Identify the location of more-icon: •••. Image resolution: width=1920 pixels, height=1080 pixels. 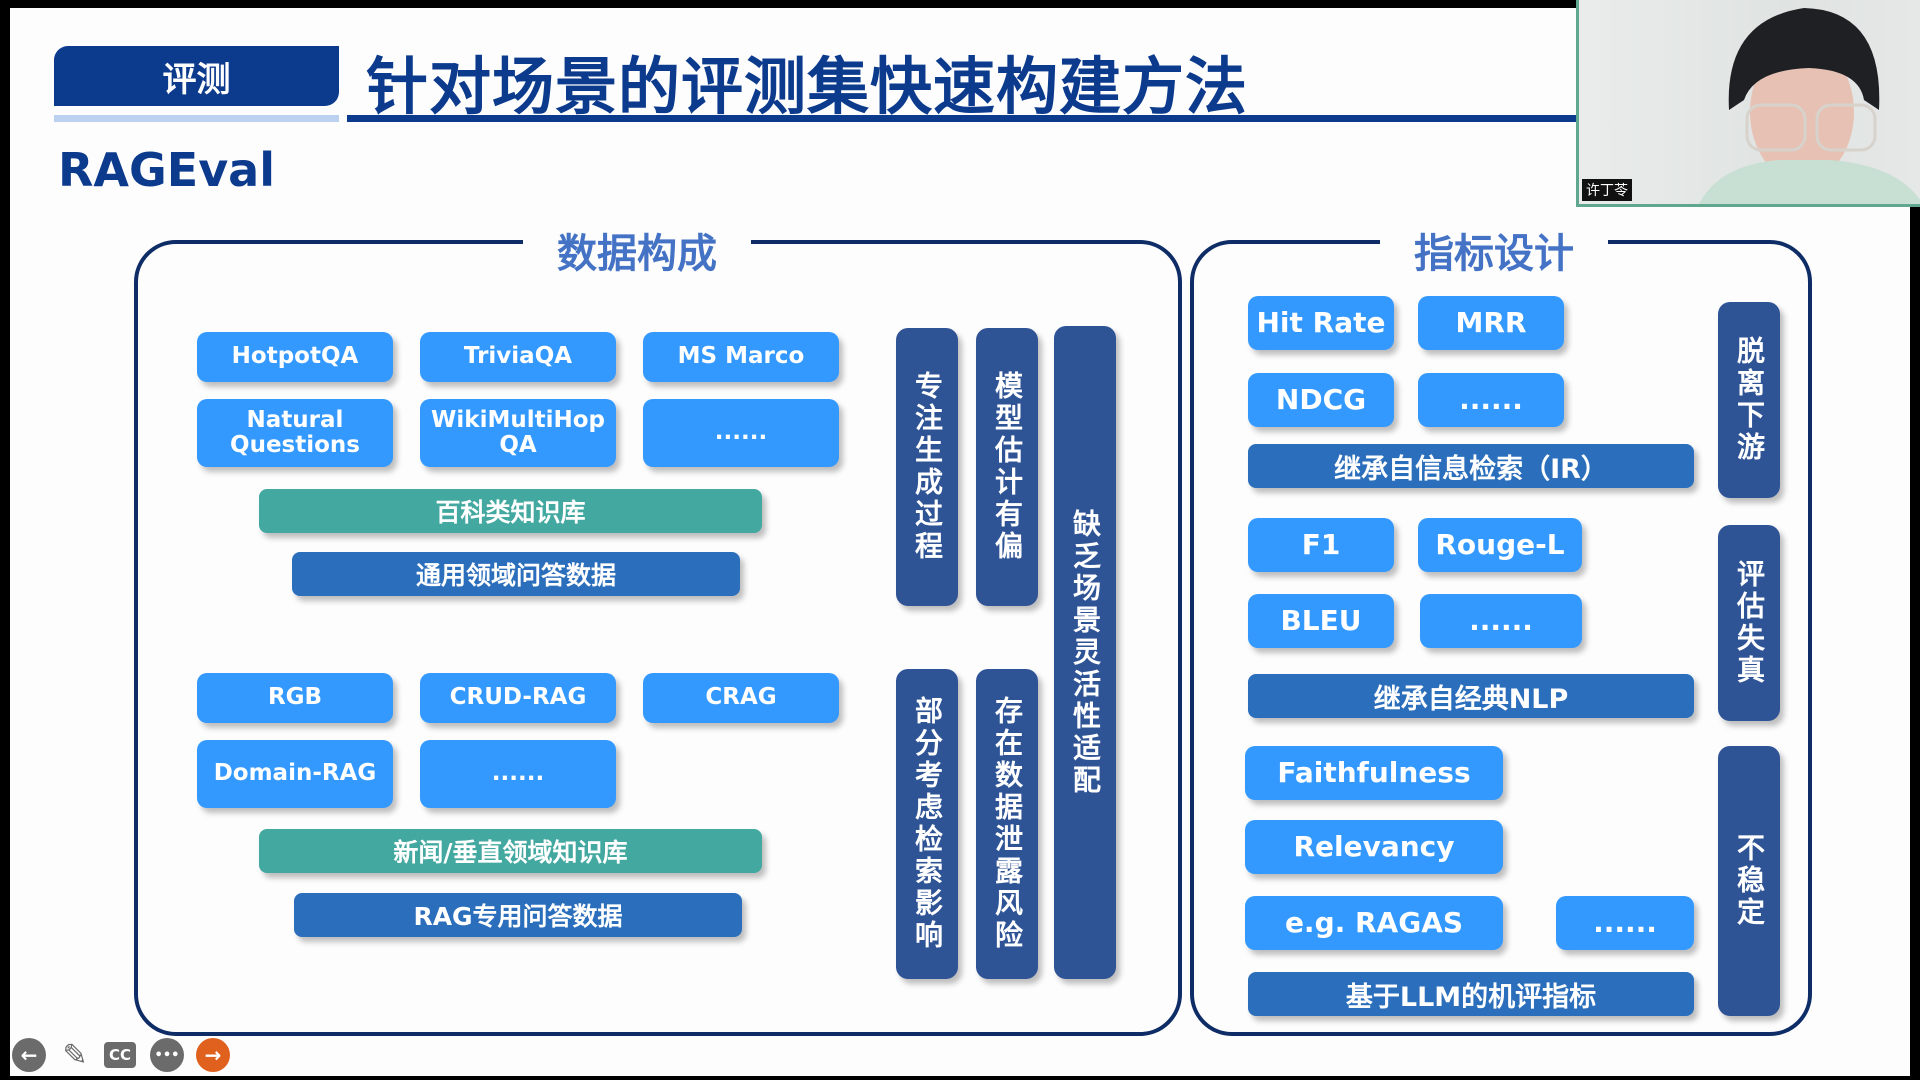
(167, 1055).